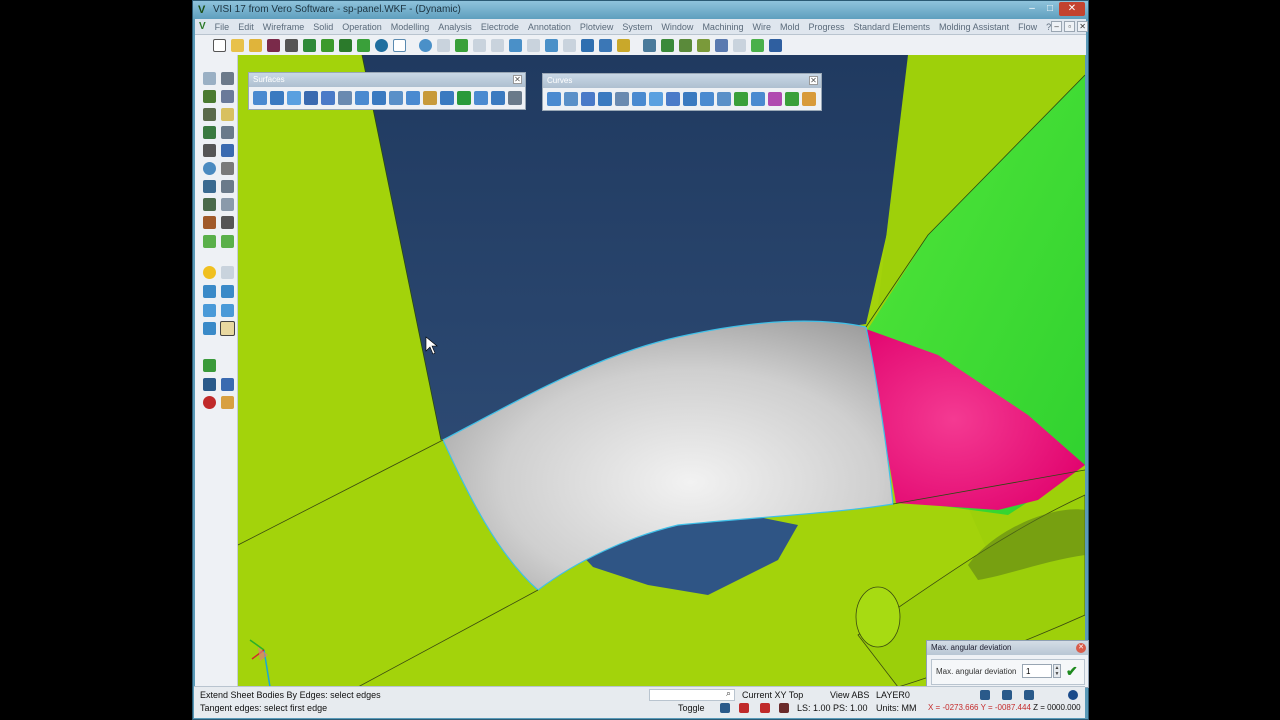 This screenshot has width=1280, height=720. I want to click on grid-icon, so click(623, 45).